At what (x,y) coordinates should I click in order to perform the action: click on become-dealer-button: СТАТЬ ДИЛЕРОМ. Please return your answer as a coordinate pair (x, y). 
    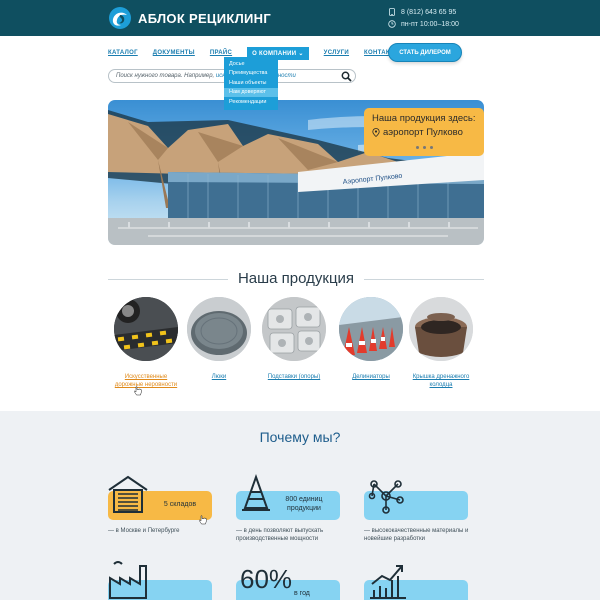
    Looking at the image, I should click on (425, 52).